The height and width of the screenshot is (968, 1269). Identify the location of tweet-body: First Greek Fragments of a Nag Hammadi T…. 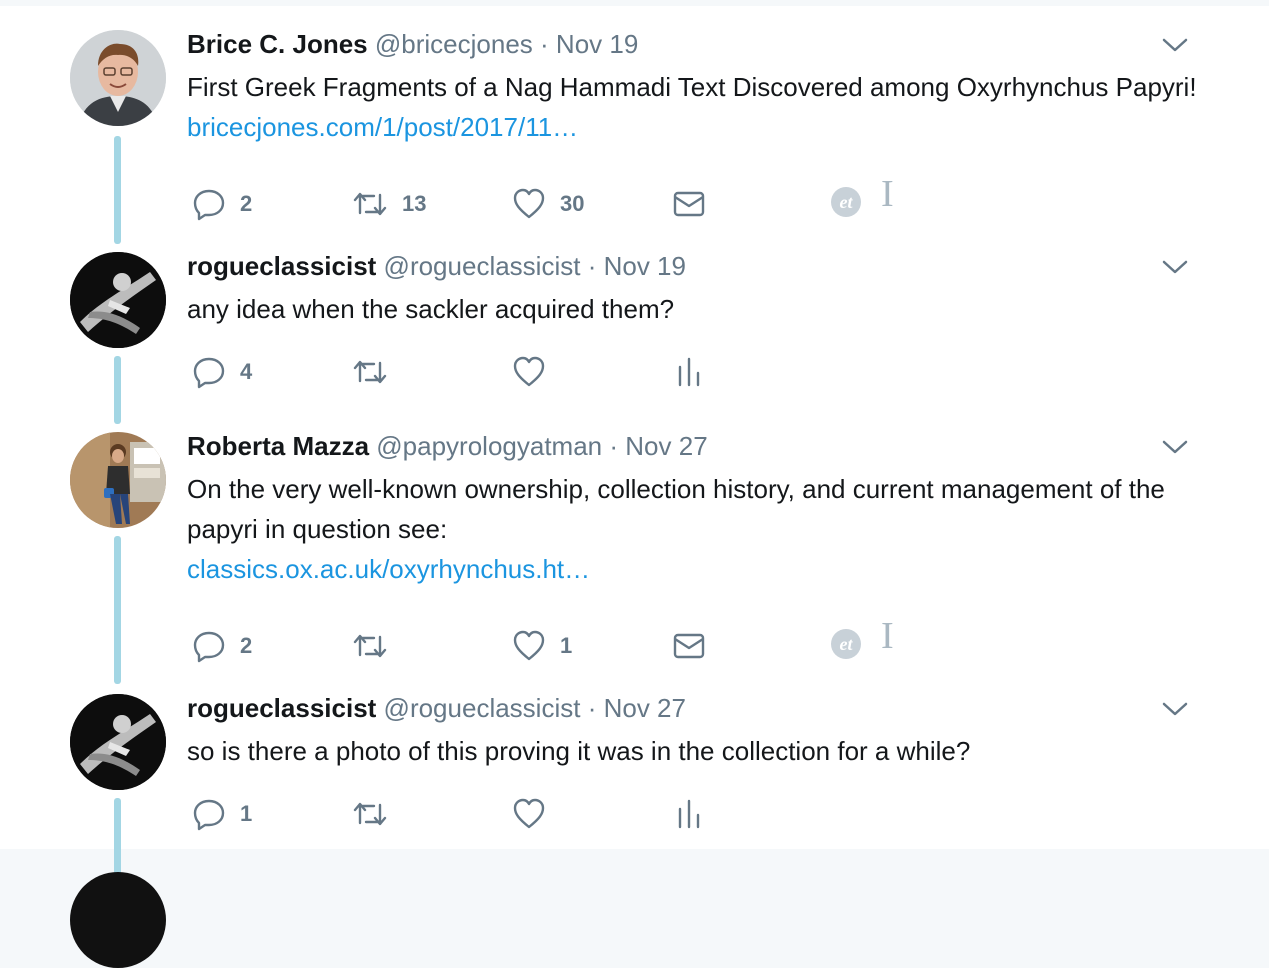
(692, 87).